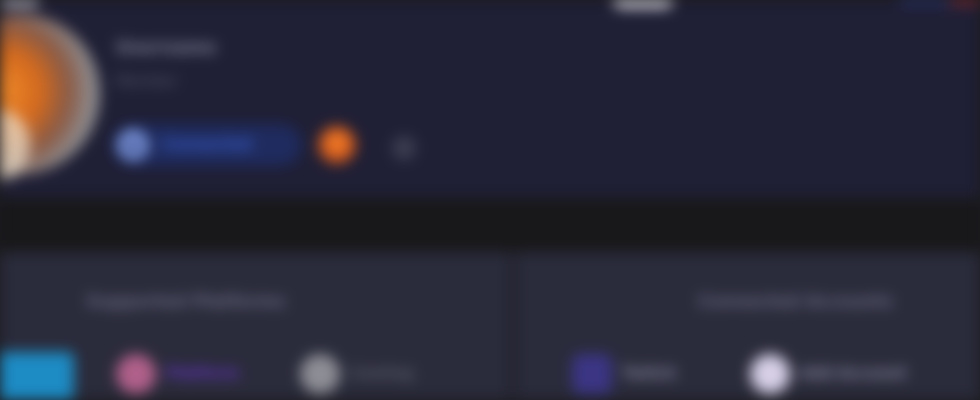  I want to click on top-nav-hint, so click(20, 3).